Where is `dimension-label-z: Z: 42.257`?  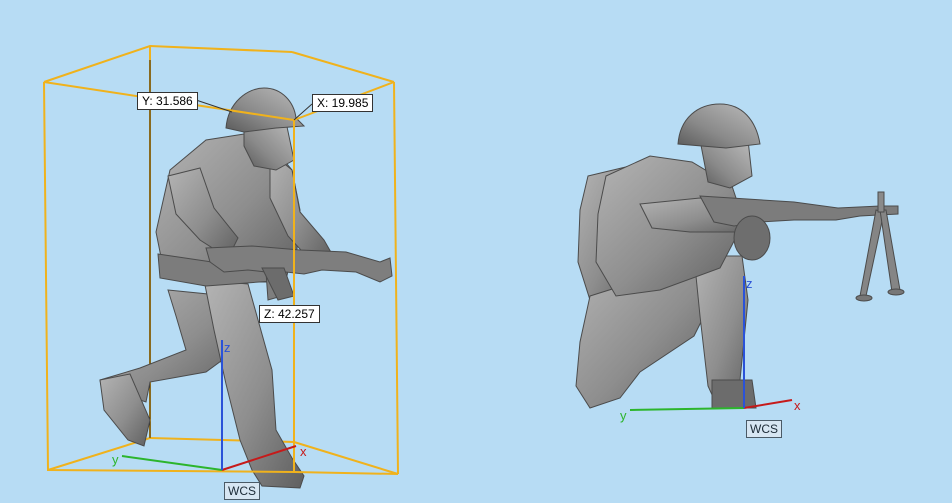 dimension-label-z: Z: 42.257 is located at coordinates (289, 314).